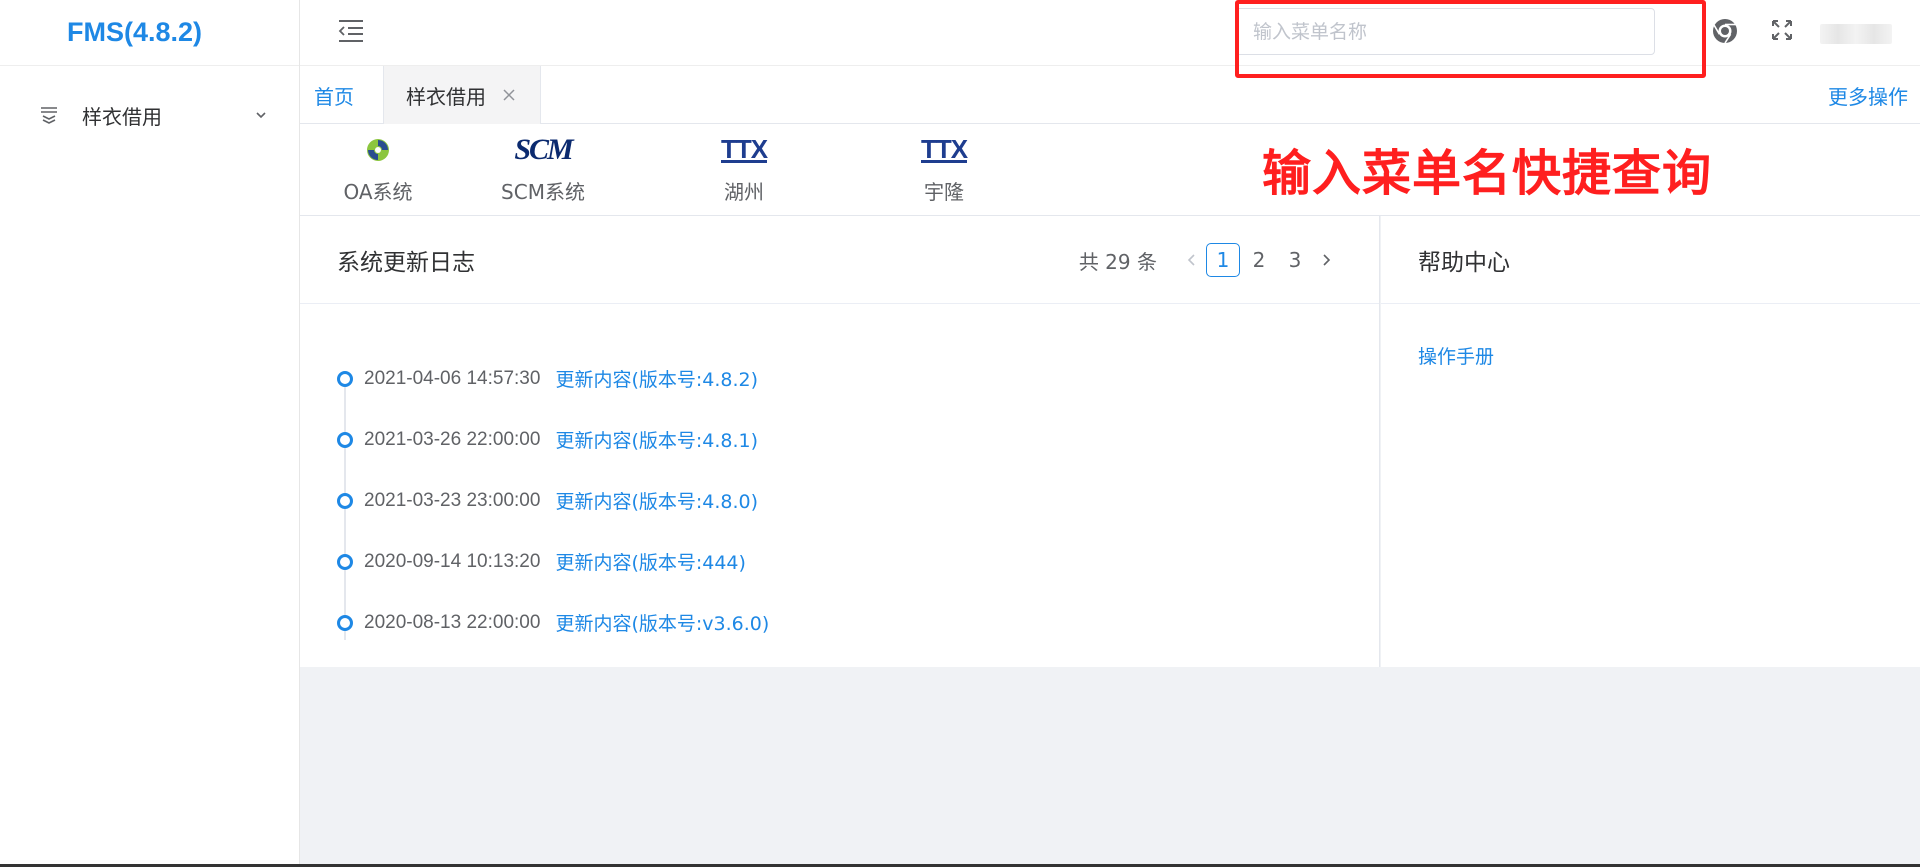 The height and width of the screenshot is (867, 1920). What do you see at coordinates (543, 192) in the screenshot?
I see `system-label: SCM系统` at bounding box center [543, 192].